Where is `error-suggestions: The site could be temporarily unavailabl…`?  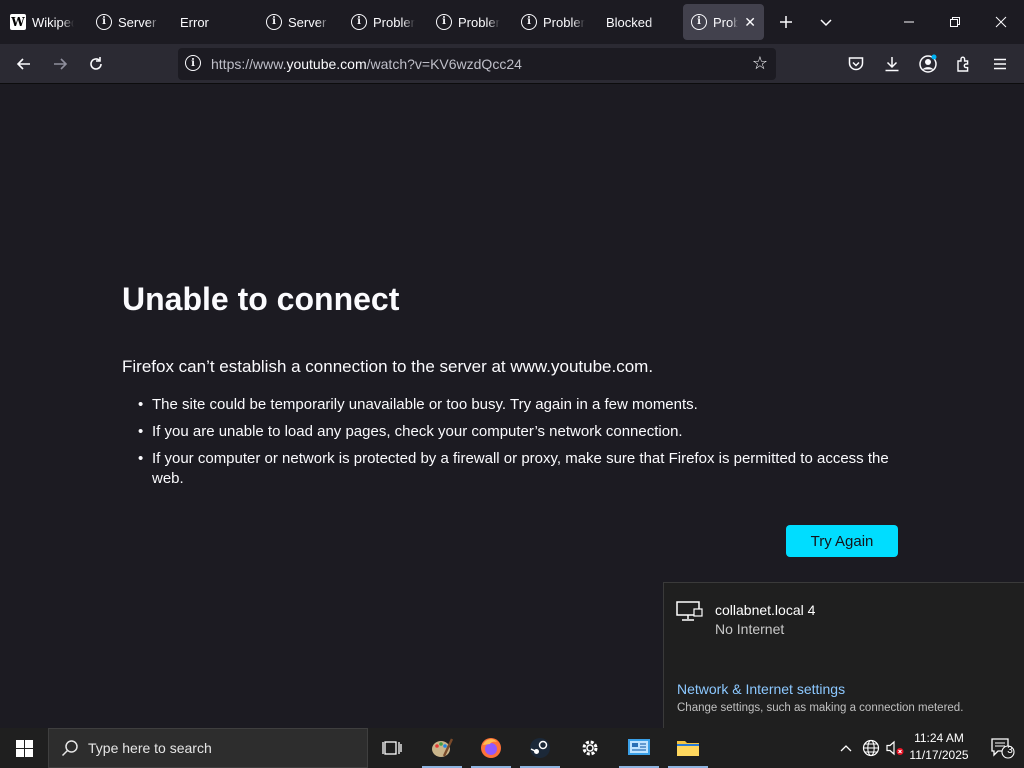
error-suggestions: The site could be temporarily unavailabl… is located at coordinates (515, 445).